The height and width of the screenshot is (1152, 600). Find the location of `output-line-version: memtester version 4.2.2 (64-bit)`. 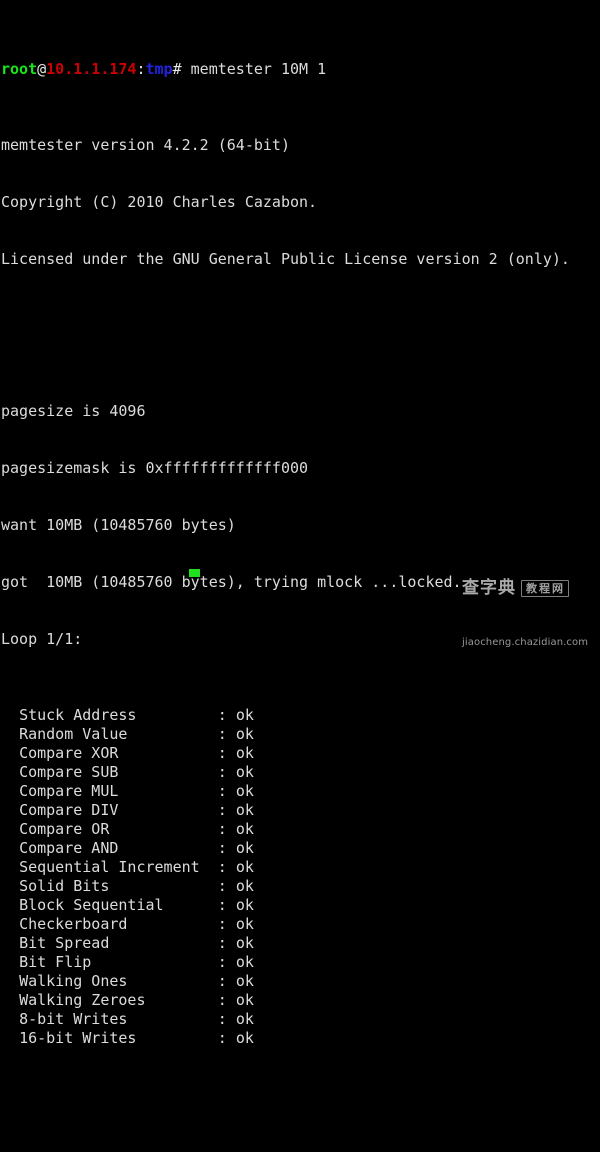

output-line-version: memtester version 4.2.2 (64-bit) is located at coordinates (145, 145).